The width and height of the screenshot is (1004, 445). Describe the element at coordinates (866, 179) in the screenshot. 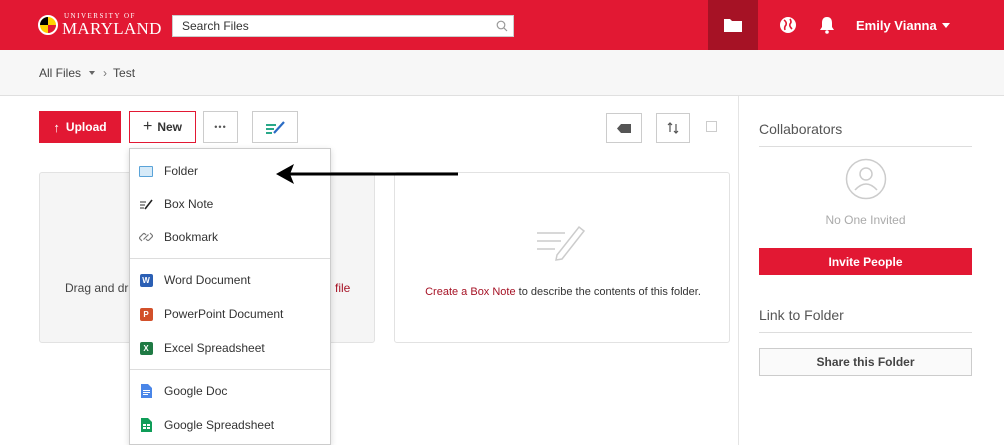

I see `person-avatar-icon` at that location.